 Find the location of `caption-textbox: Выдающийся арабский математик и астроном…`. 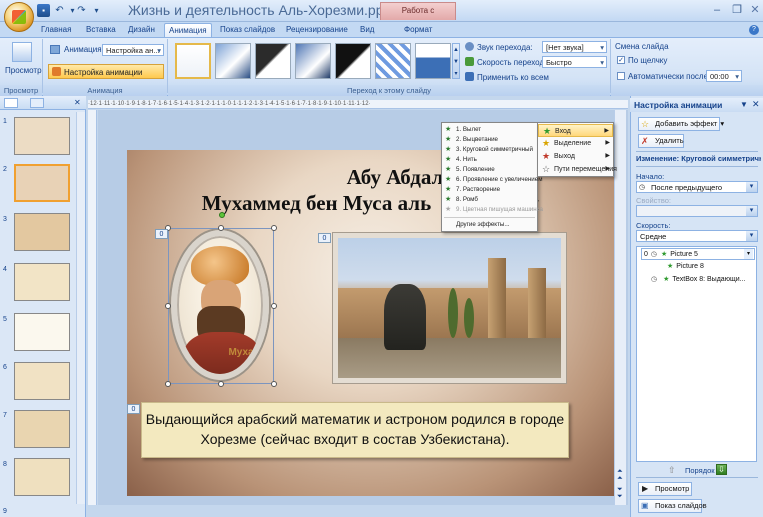

caption-textbox: Выдающийся арабский математик и астроном… is located at coordinates (355, 430).